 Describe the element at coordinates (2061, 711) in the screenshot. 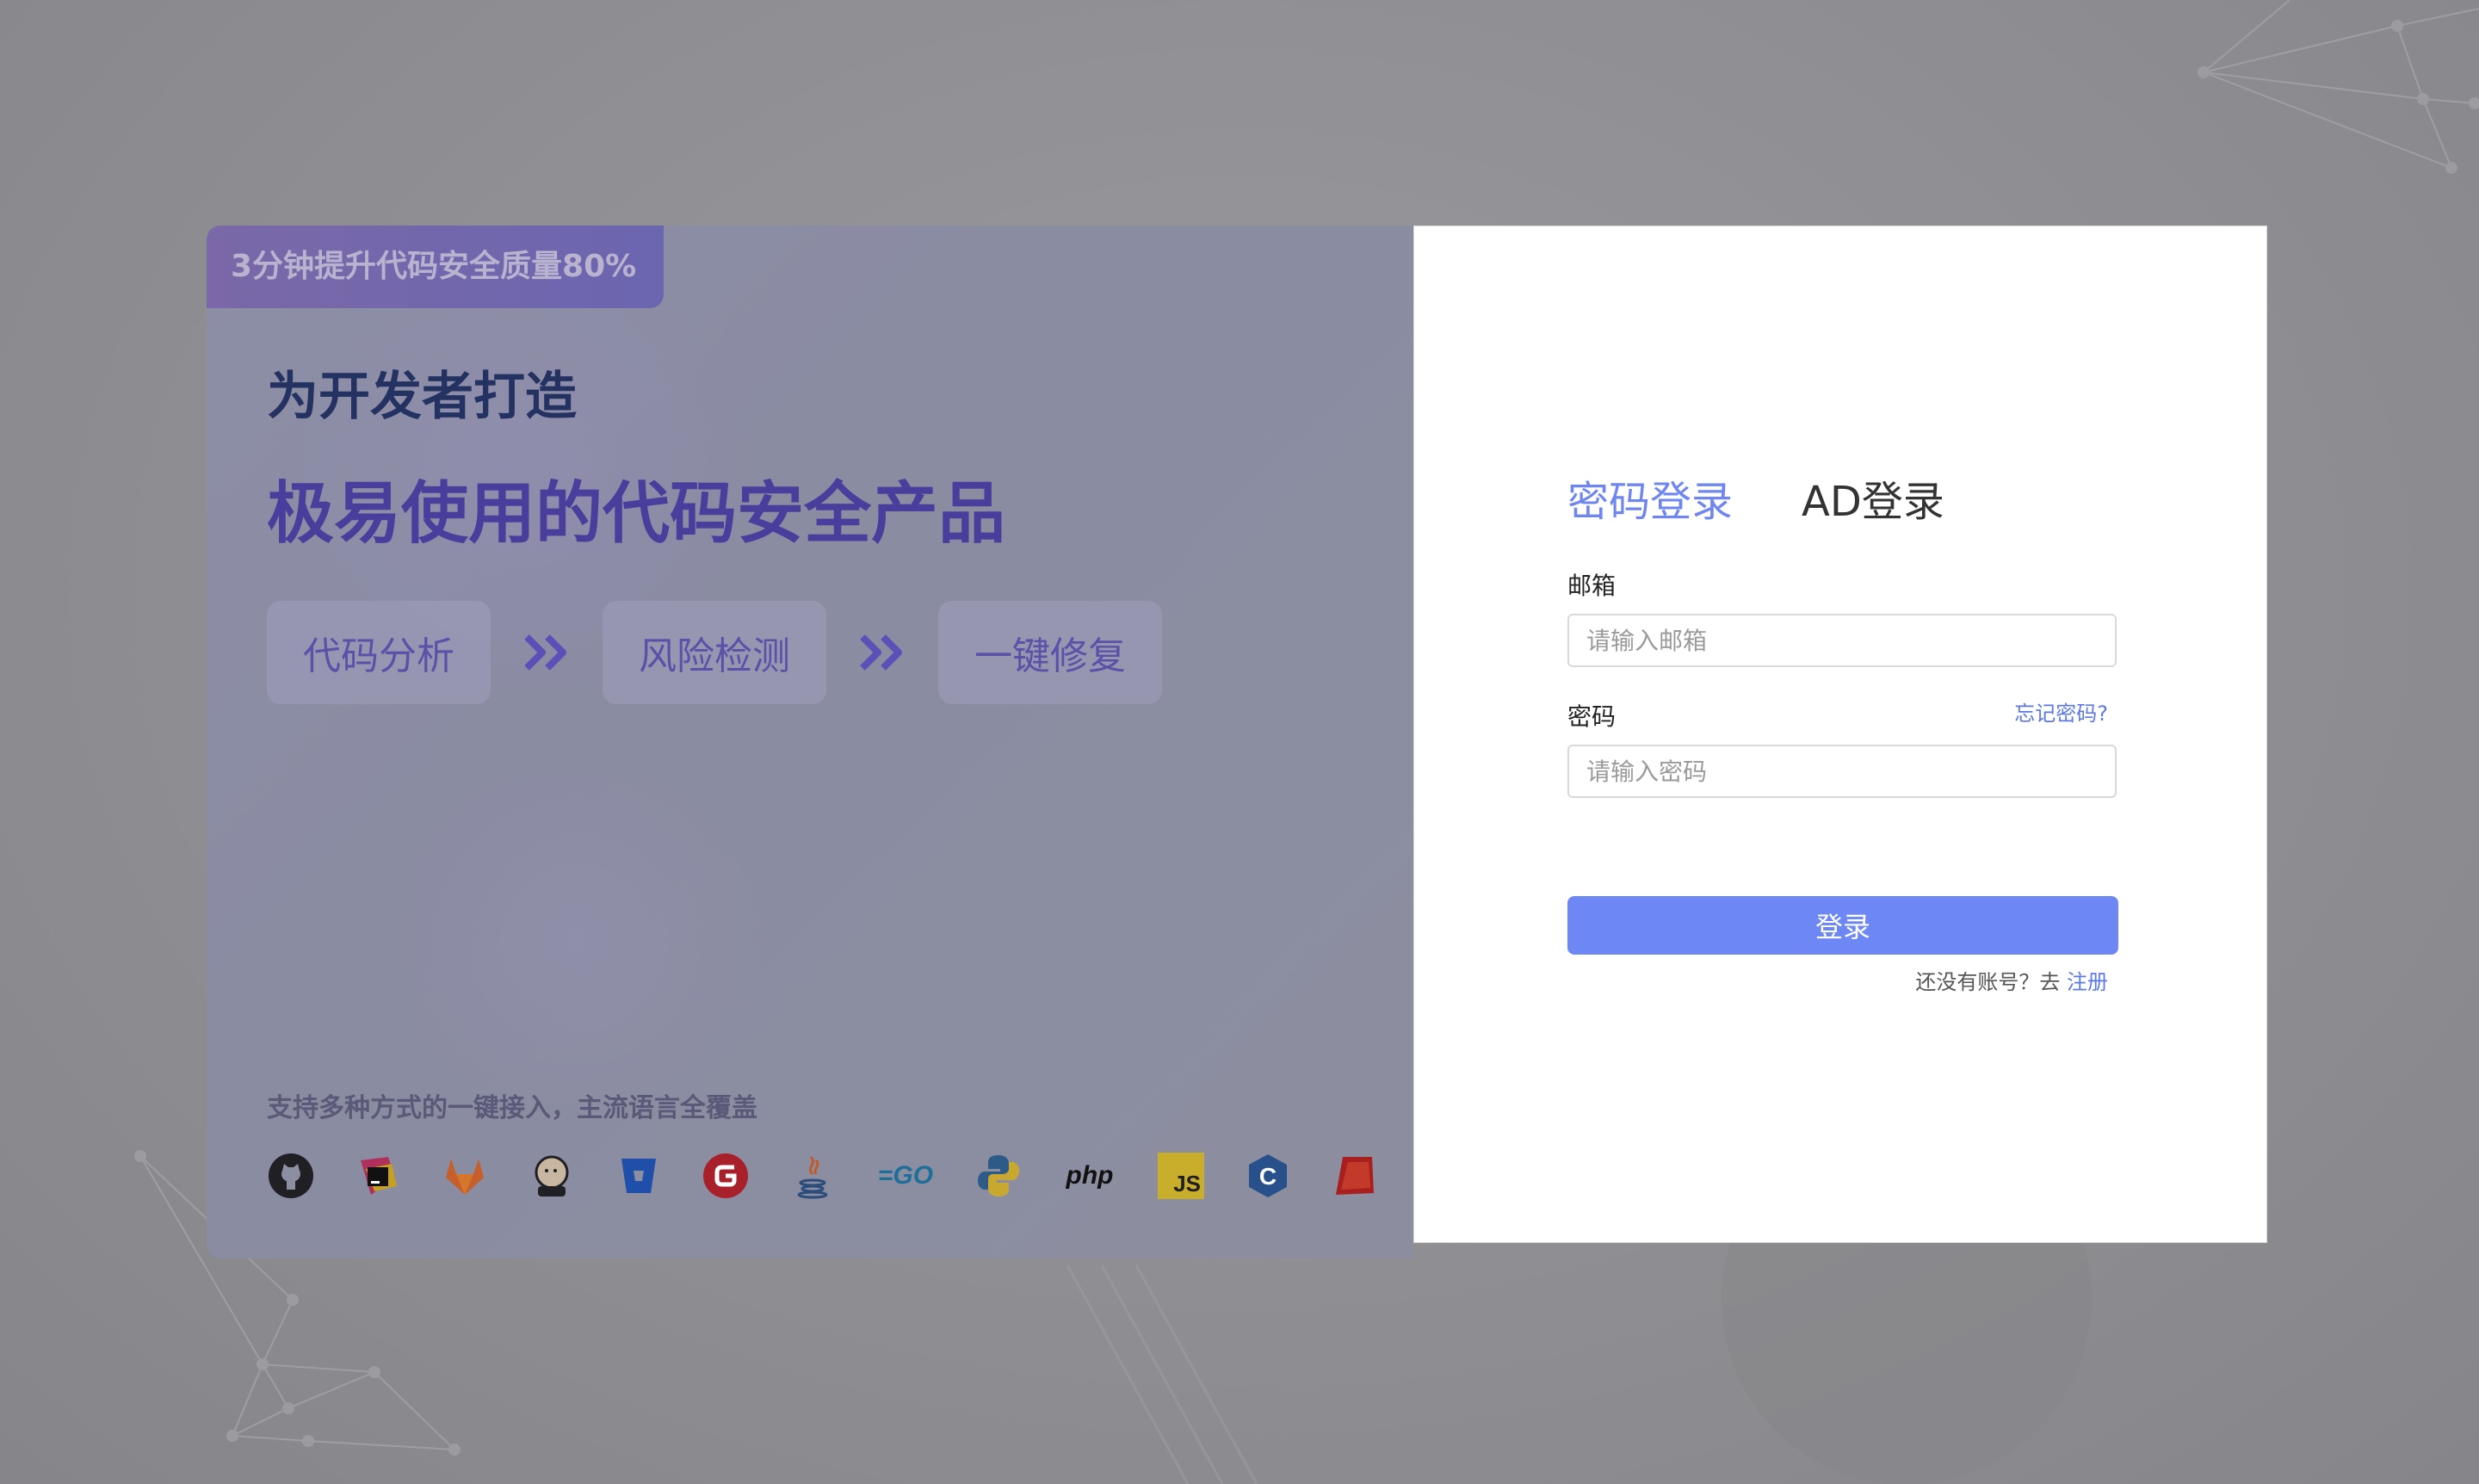

I see `forgot-password-link: 忘记密码?` at that location.